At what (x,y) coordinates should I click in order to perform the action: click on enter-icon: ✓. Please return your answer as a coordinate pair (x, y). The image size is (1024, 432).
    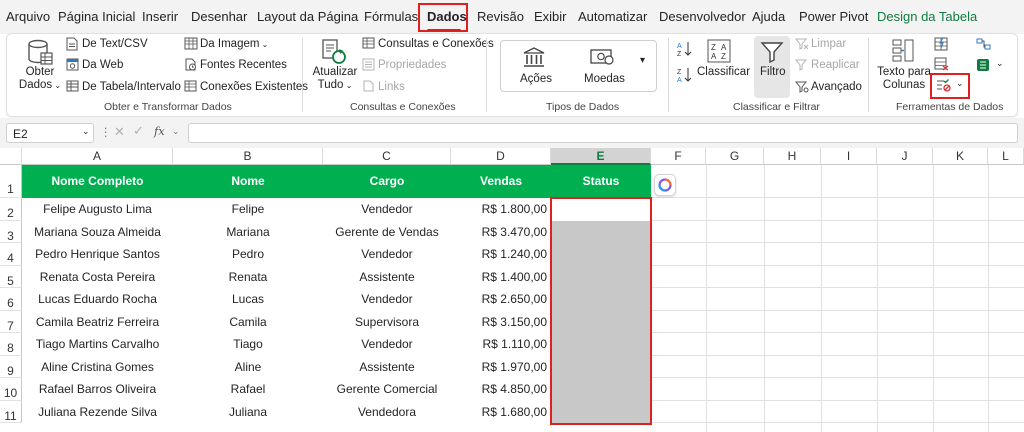
    Looking at the image, I should click on (138, 131).